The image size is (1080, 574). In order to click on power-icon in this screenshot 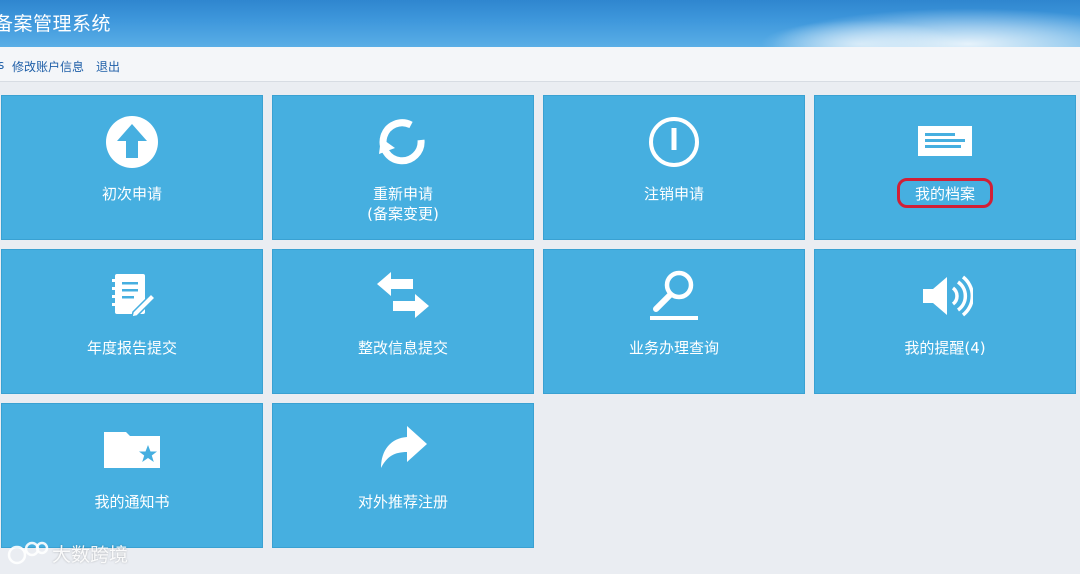, I will do `click(674, 142)`.